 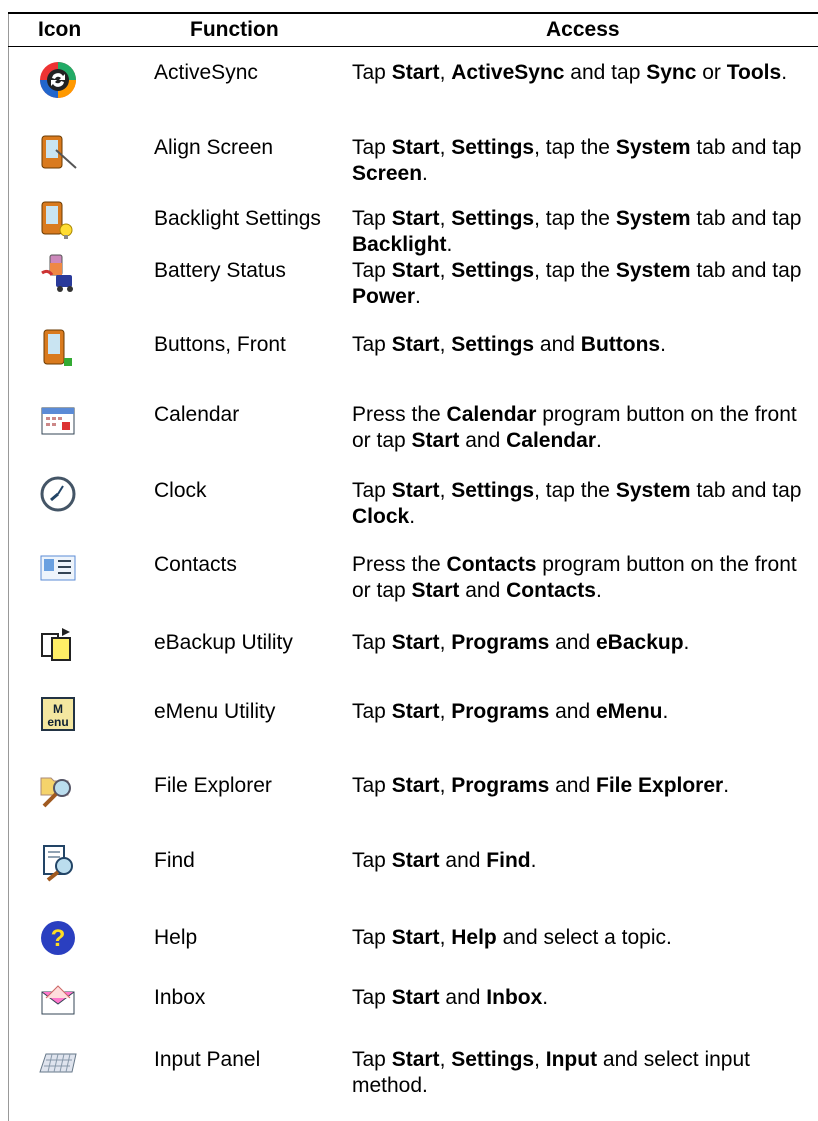 What do you see at coordinates (58, 80) in the screenshot?
I see `activesync-icon` at bounding box center [58, 80].